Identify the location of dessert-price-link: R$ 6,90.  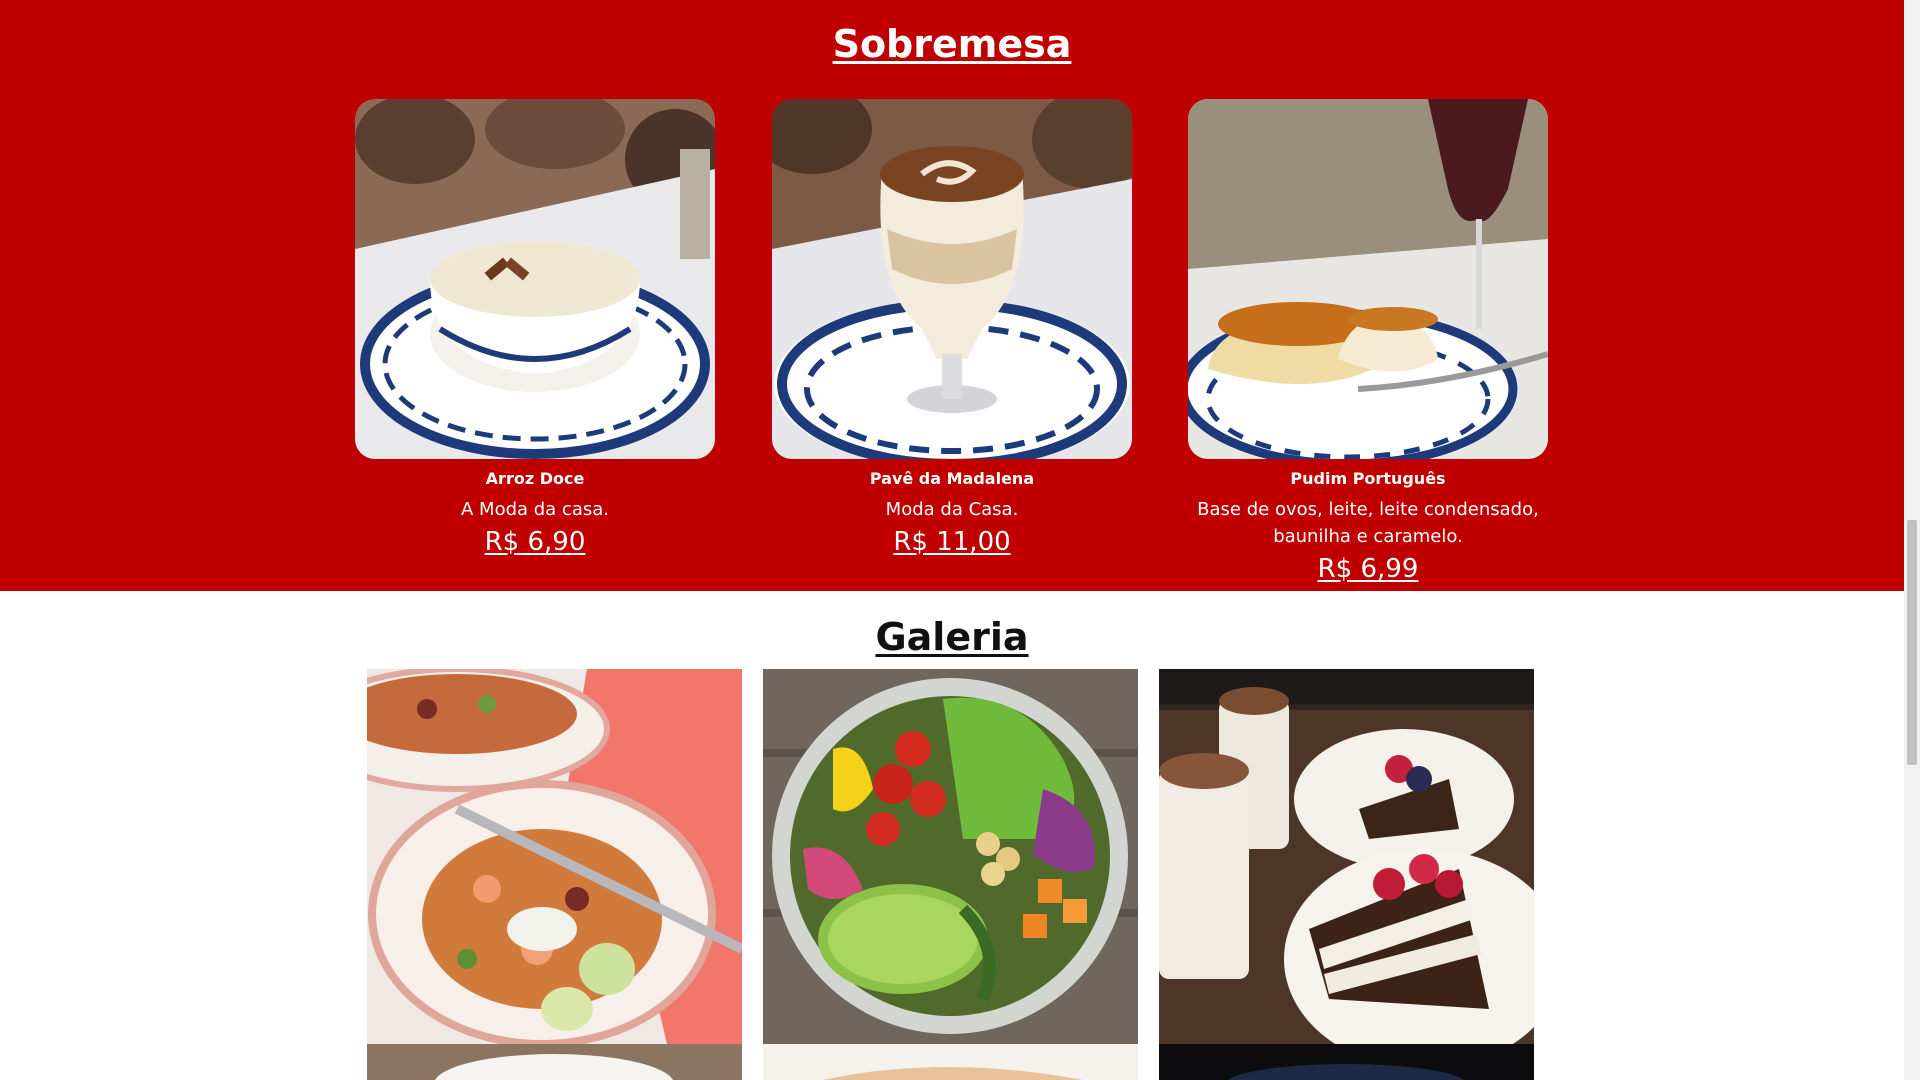
(535, 542).